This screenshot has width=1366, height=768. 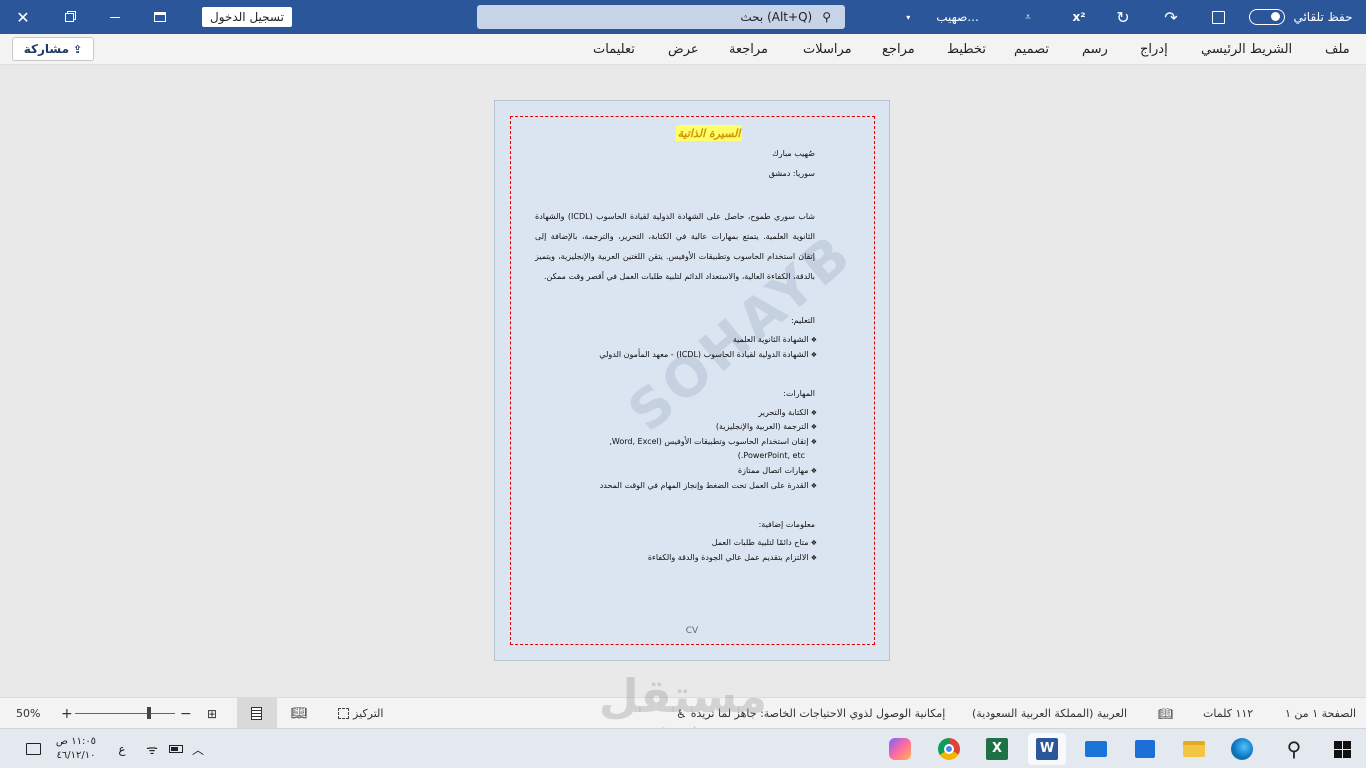 I want to click on edge-icon, so click(x=1242, y=749).